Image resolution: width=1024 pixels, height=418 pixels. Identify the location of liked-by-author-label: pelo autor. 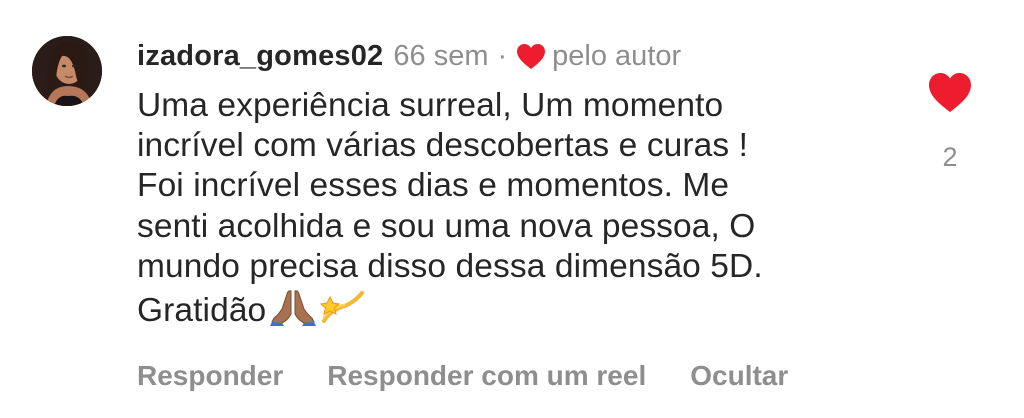
(617, 55).